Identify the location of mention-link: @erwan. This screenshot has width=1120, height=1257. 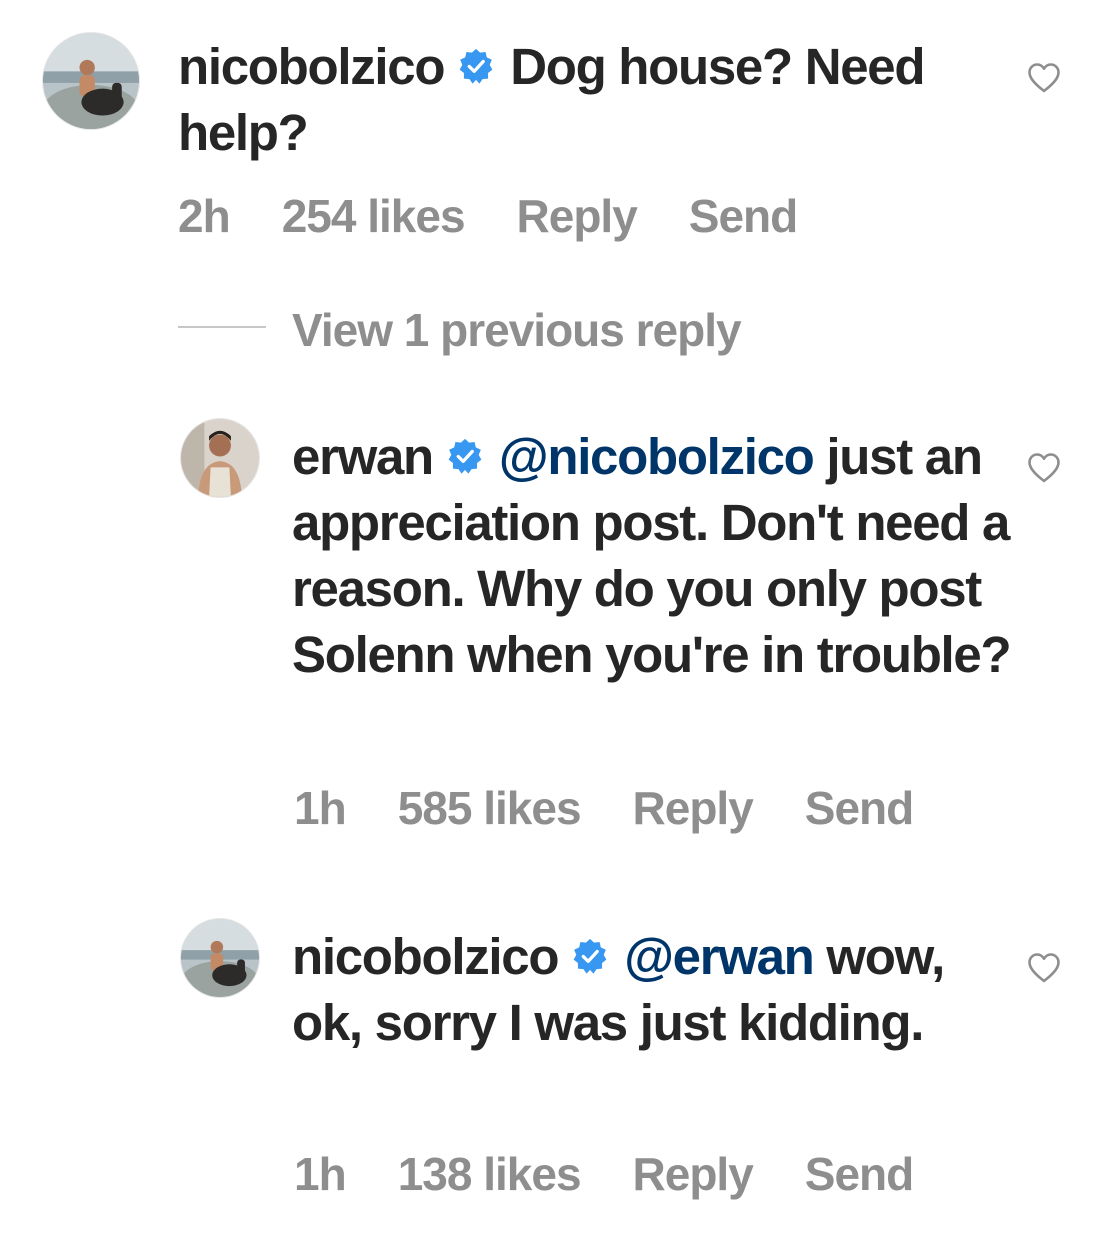
(719, 956).